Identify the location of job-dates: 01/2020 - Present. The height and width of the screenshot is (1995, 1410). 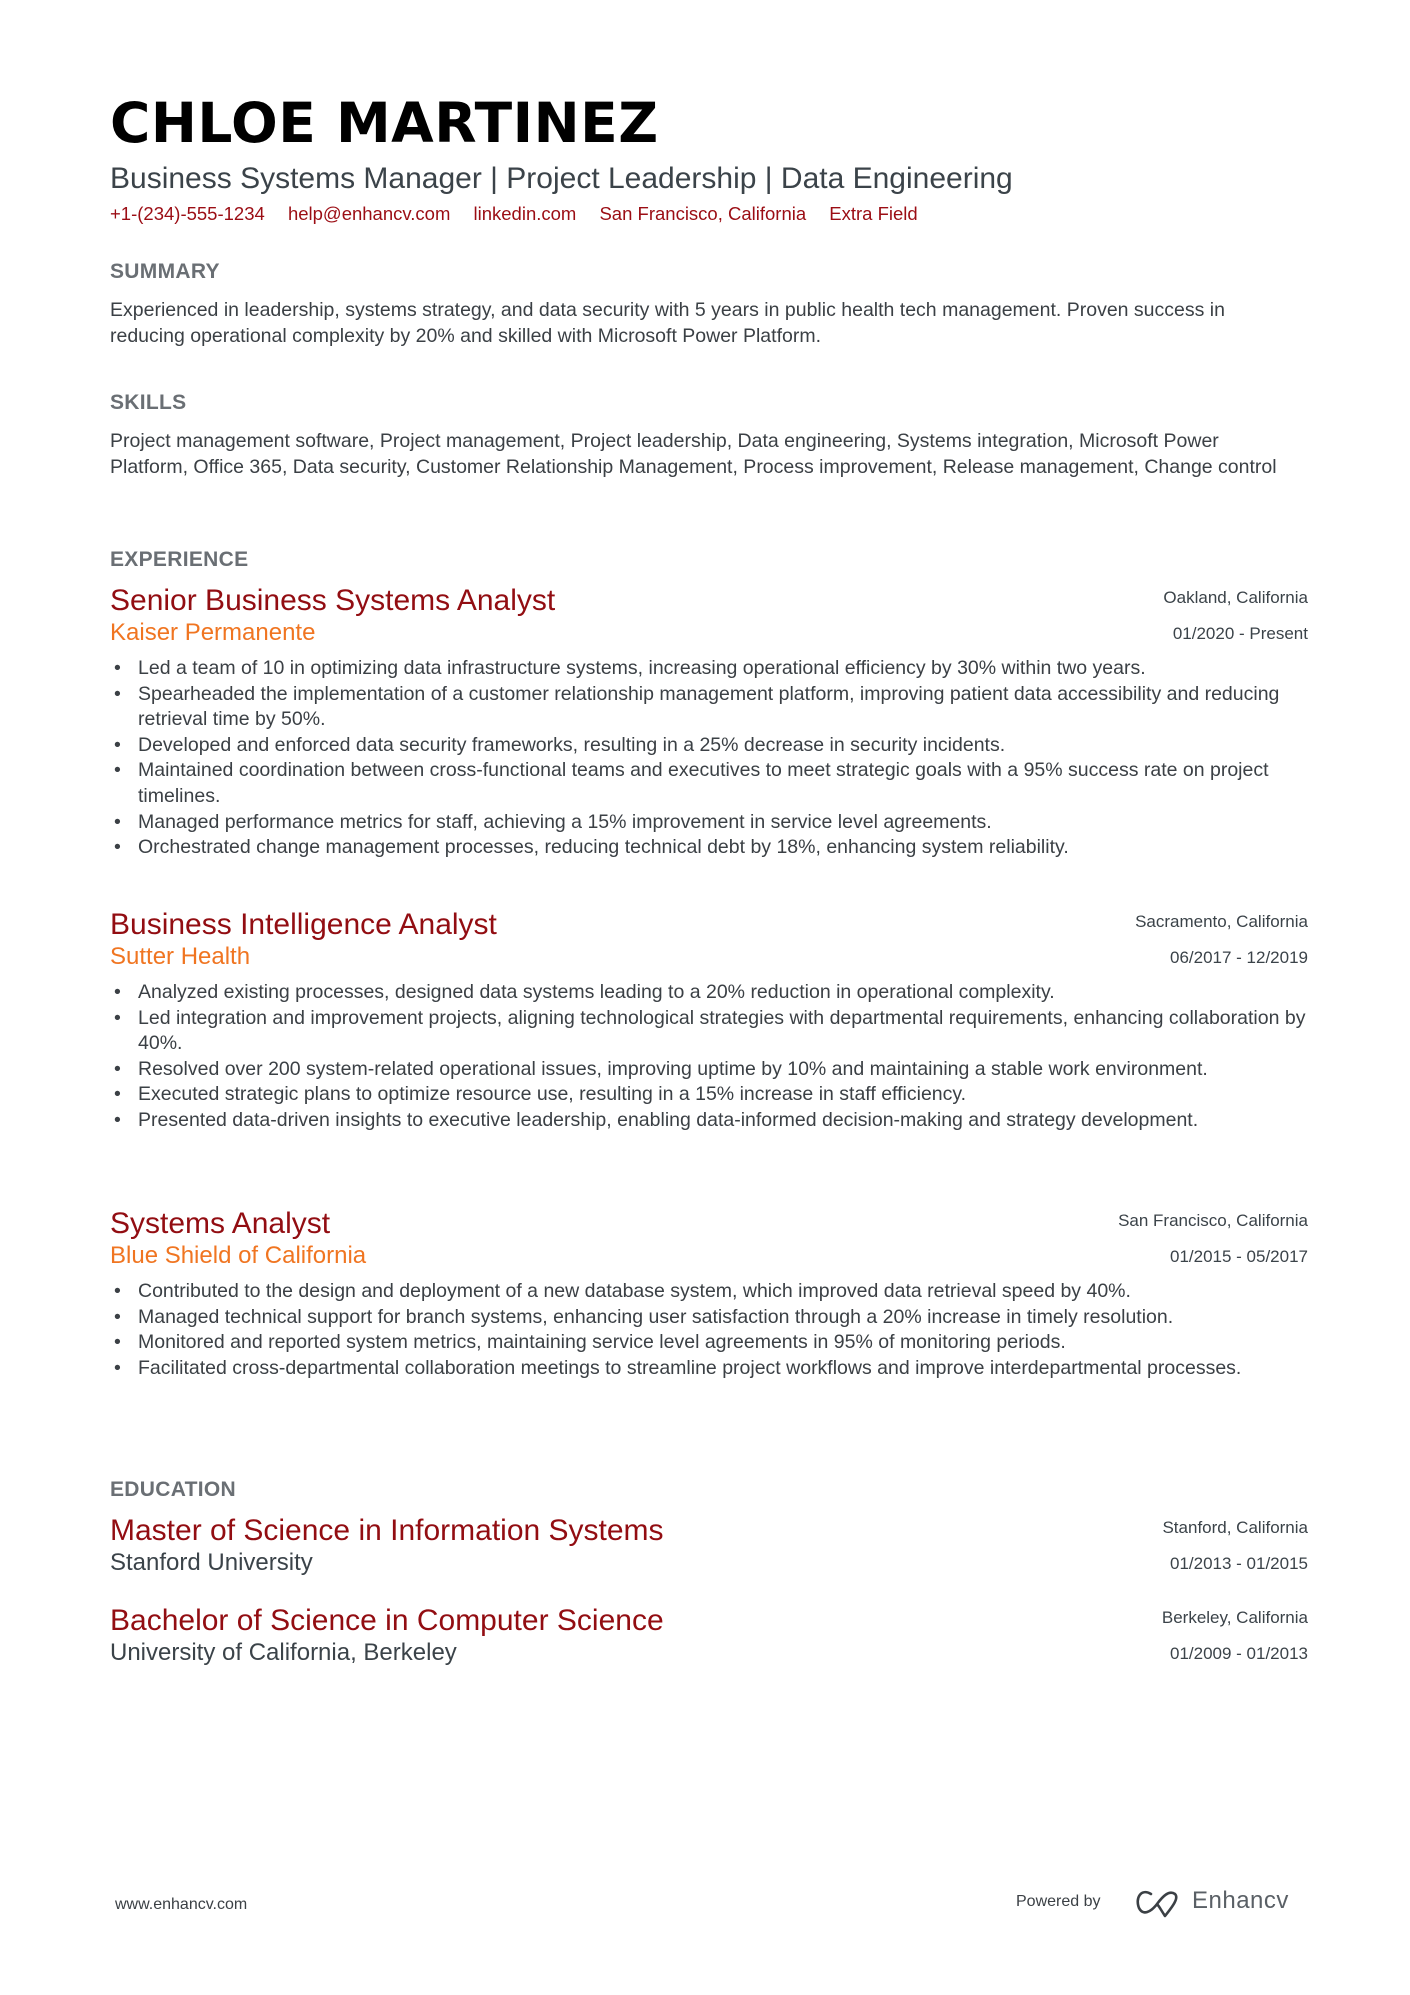
(1240, 633).